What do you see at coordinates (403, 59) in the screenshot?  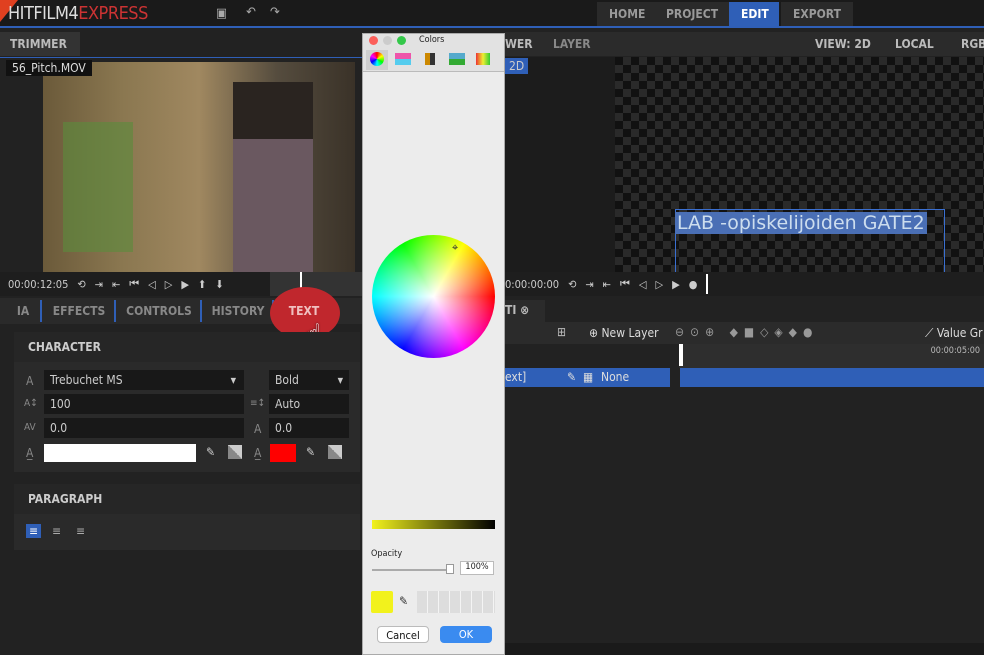 I see `color-sliders-mode-icon` at bounding box center [403, 59].